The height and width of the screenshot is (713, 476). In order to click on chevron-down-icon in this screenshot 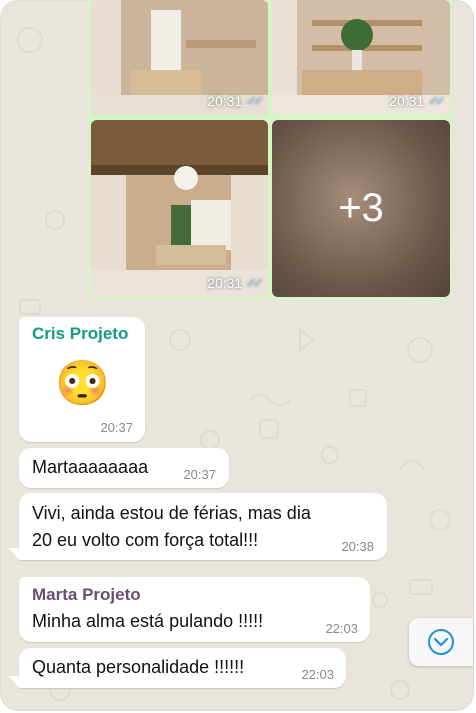, I will do `click(441, 642)`.